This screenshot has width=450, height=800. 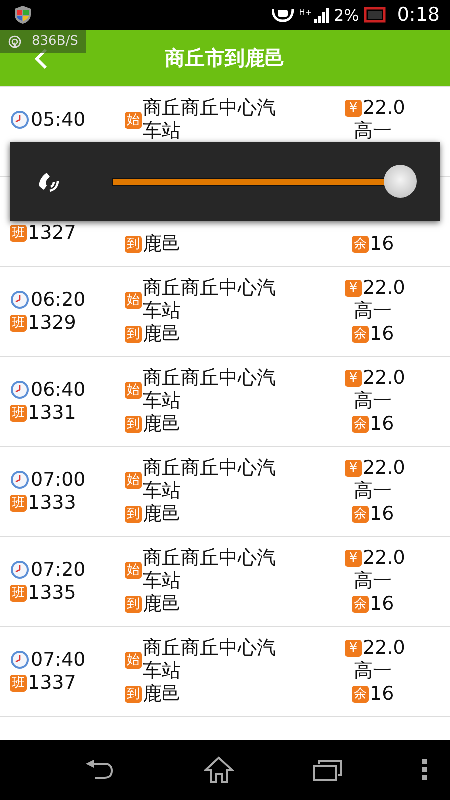 What do you see at coordinates (58, 570) in the screenshot?
I see `departure-time: 07:20` at bounding box center [58, 570].